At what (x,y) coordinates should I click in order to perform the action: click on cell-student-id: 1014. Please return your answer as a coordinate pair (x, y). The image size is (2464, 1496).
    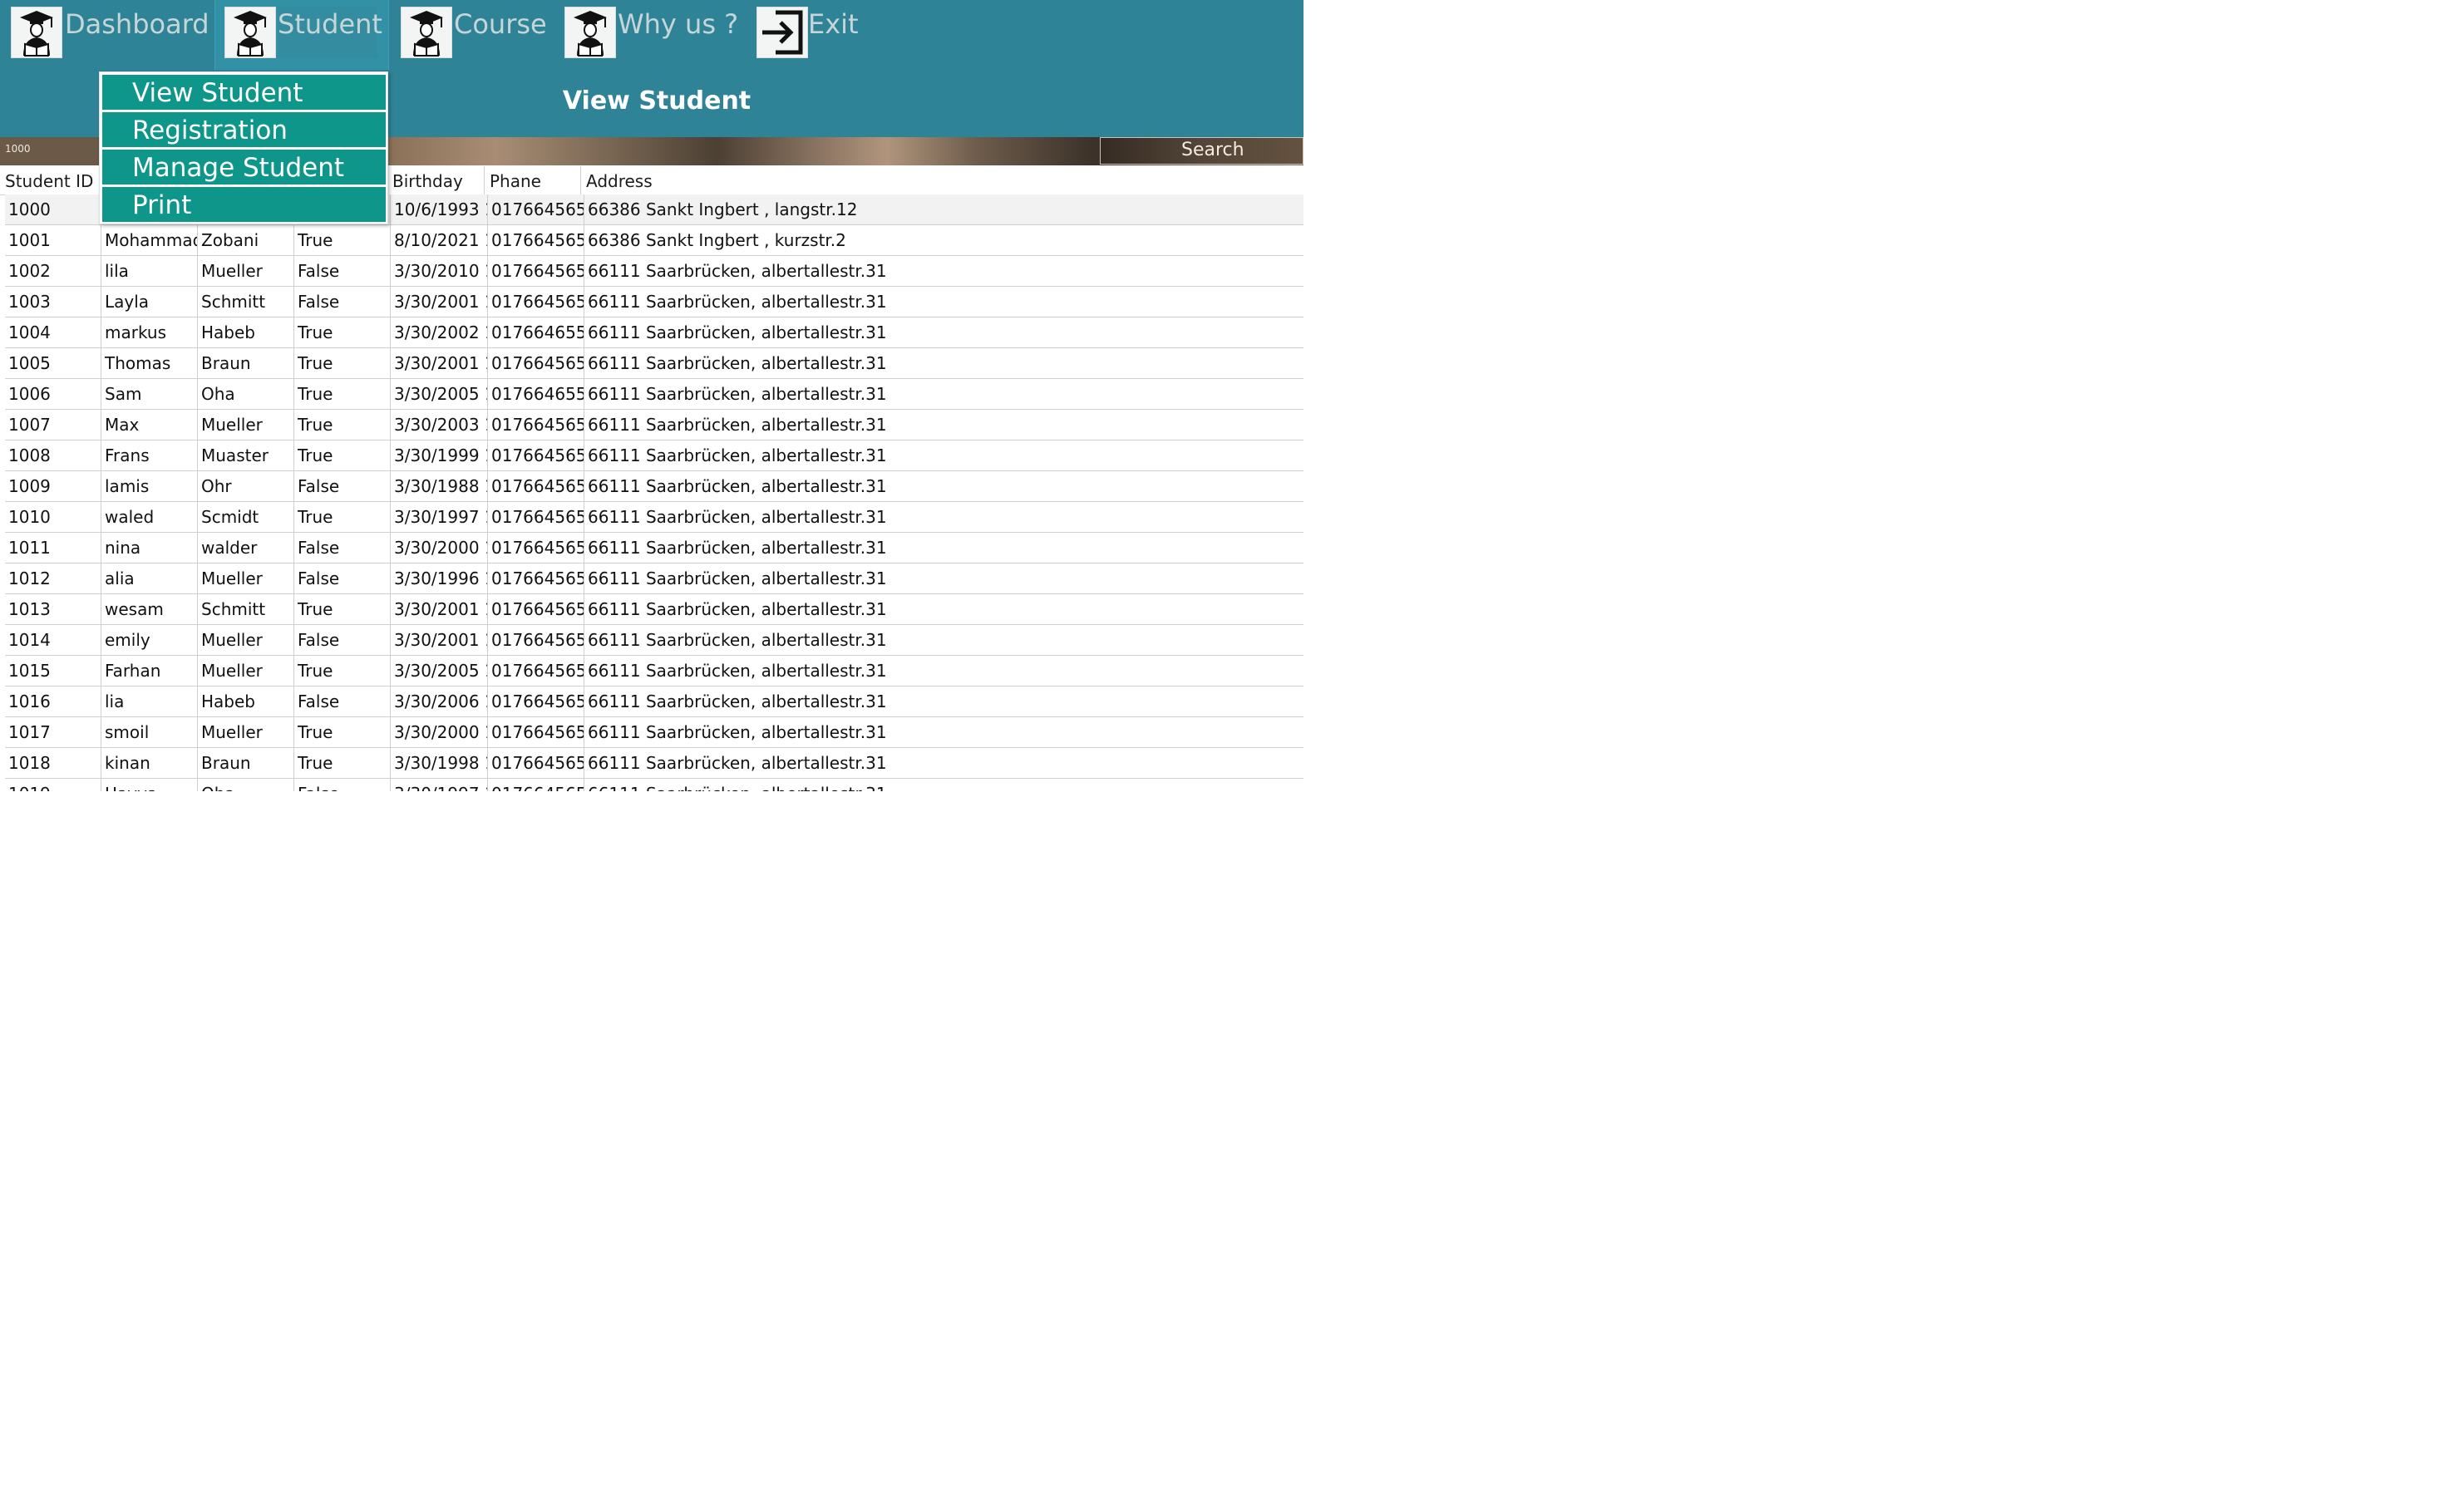
    Looking at the image, I should click on (53, 640).